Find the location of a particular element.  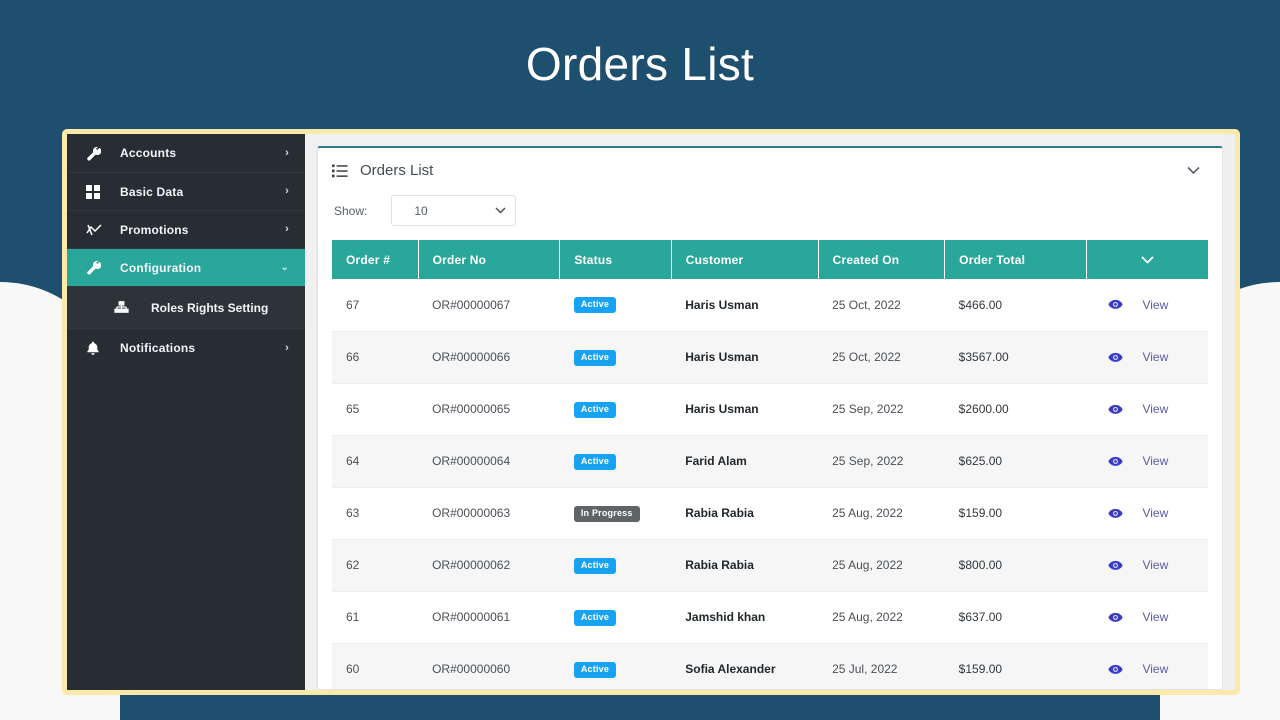

cell-order-total: $2600.00 is located at coordinates (1015, 409).